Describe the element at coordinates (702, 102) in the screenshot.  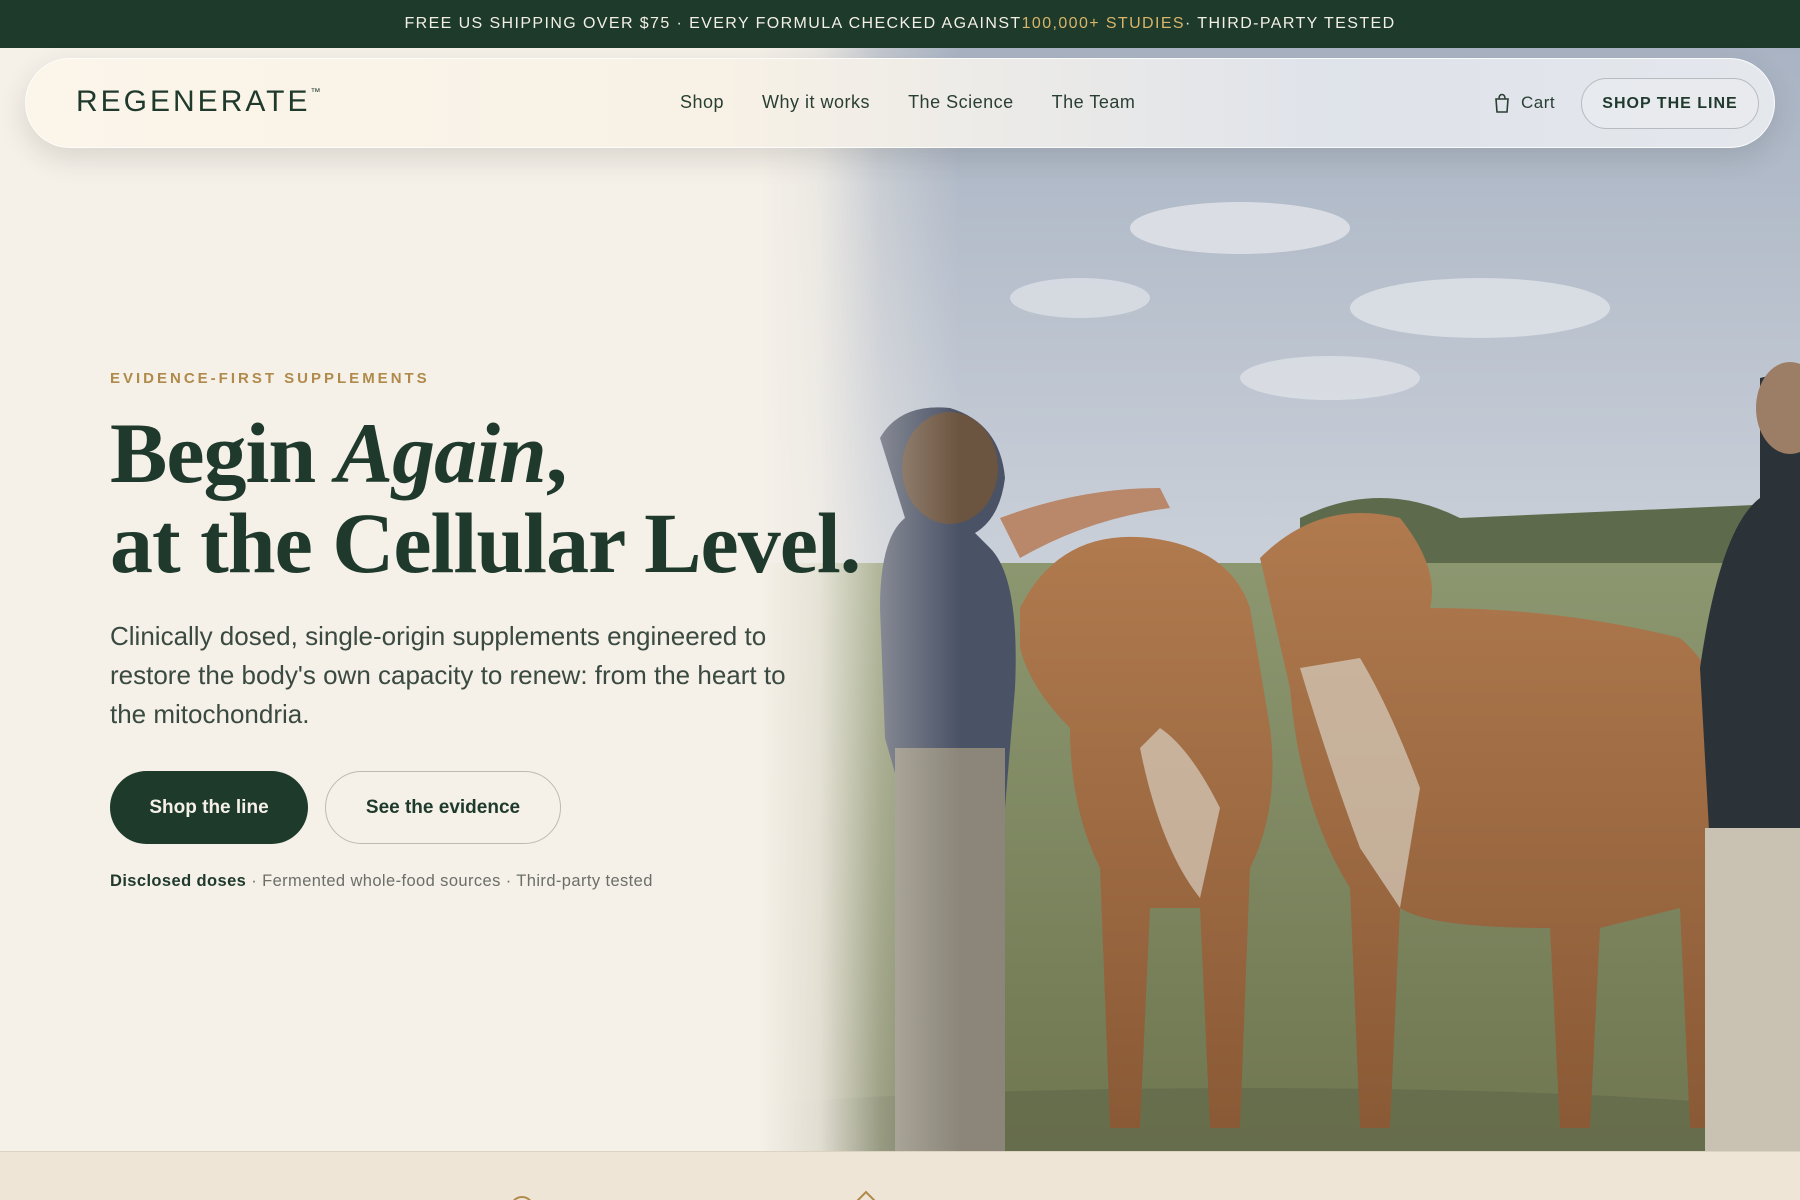
I see `nav-link-shop: Shop` at that location.